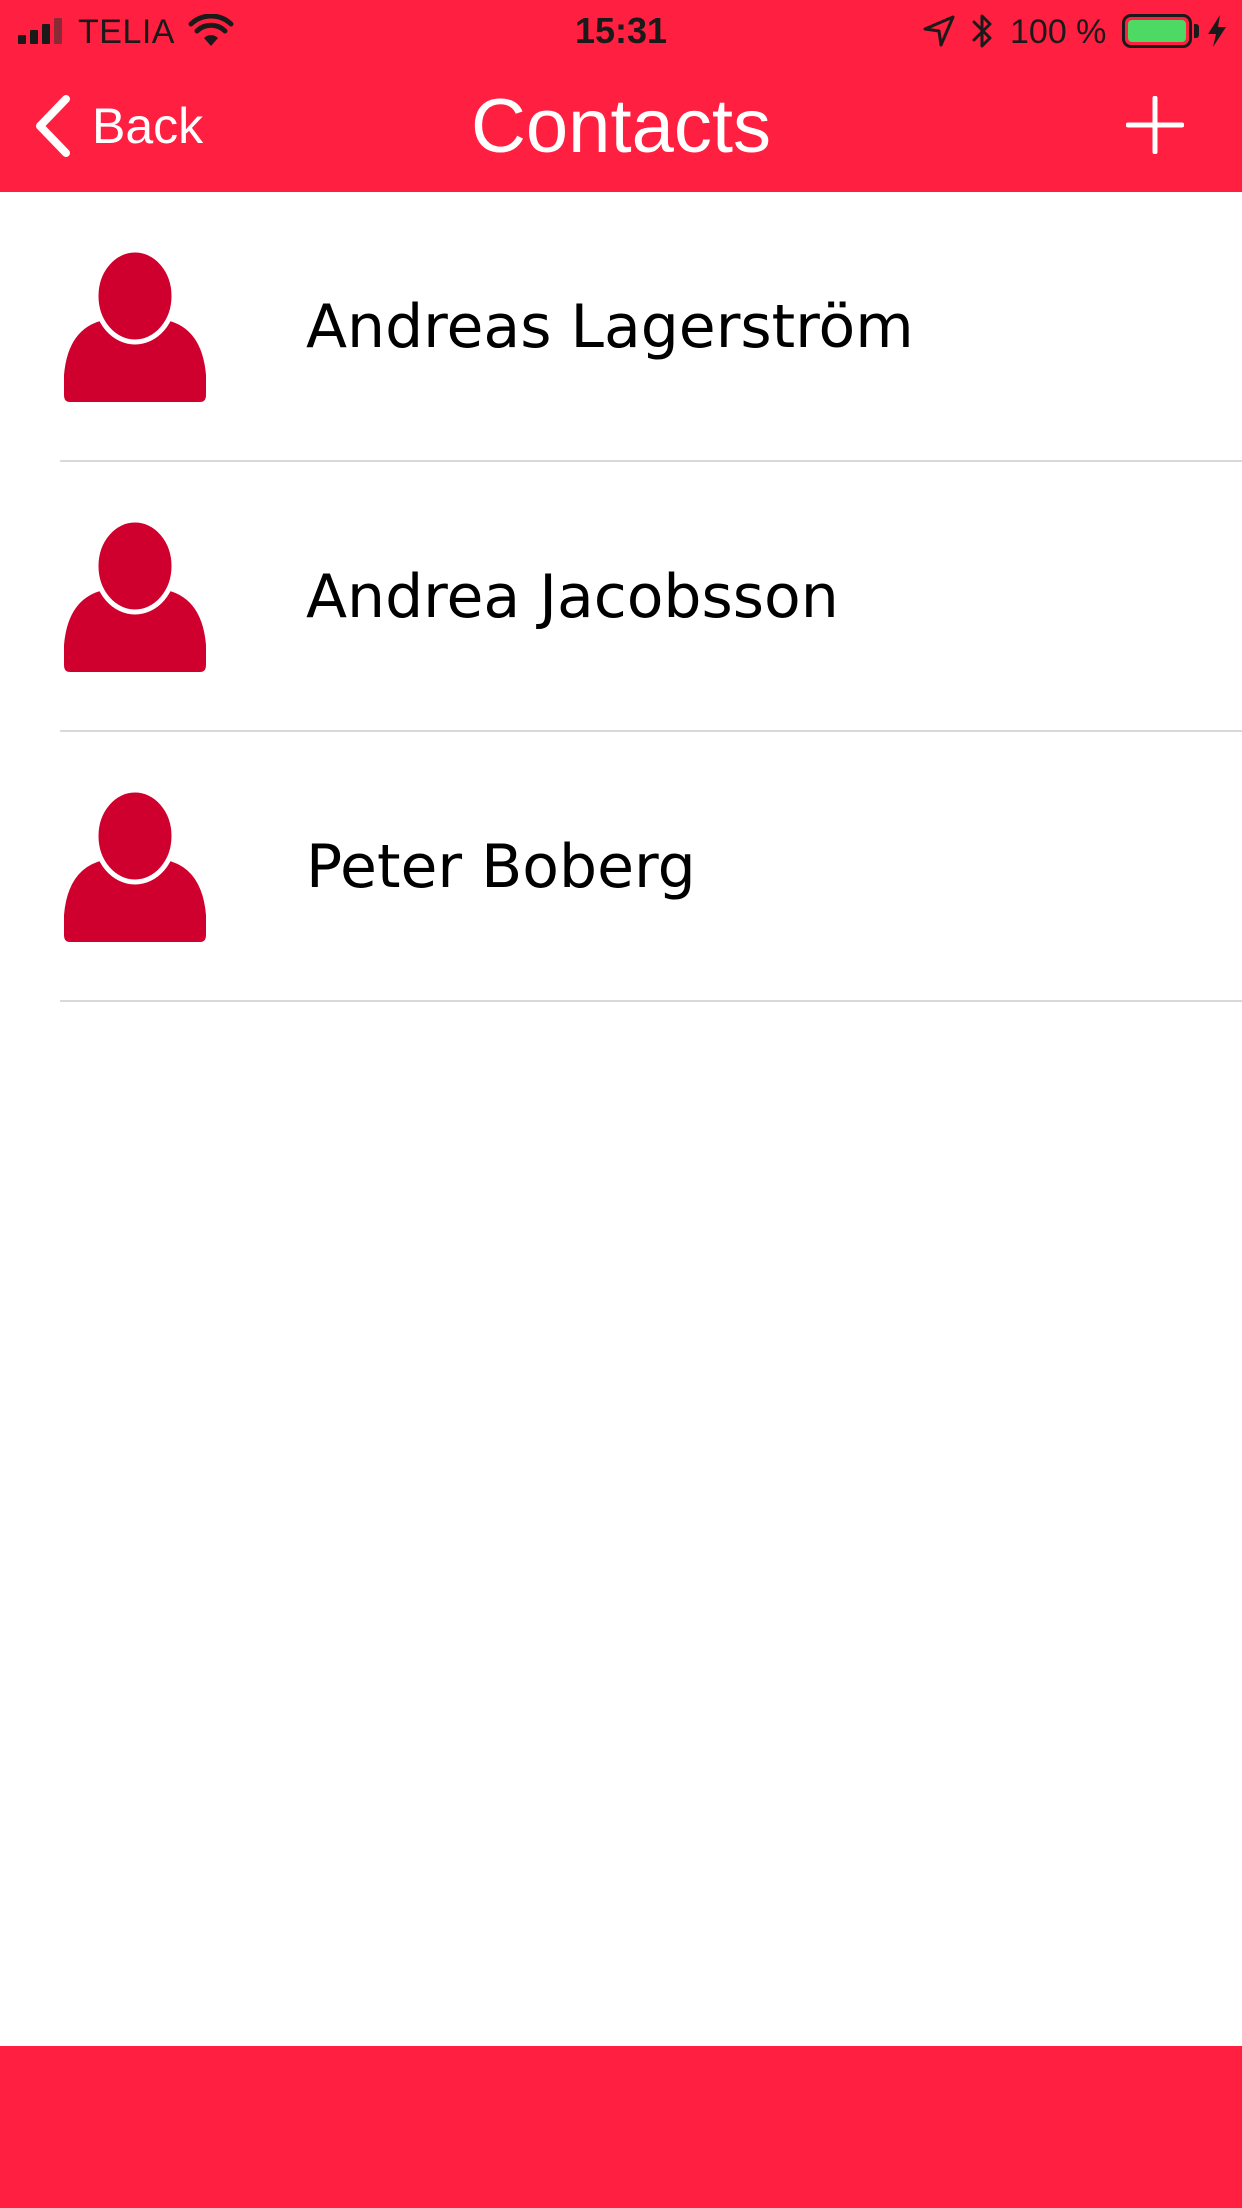 The height and width of the screenshot is (2208, 1242). What do you see at coordinates (982, 31) in the screenshot?
I see `bluetooth-icon` at bounding box center [982, 31].